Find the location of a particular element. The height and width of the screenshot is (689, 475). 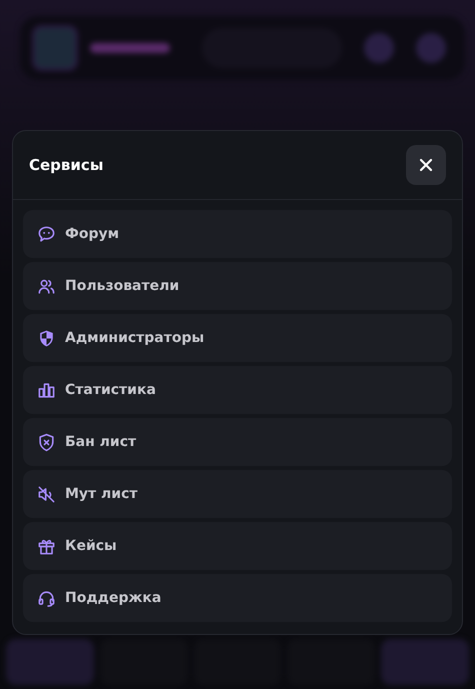

dialog-title: Сервисы is located at coordinates (66, 165).